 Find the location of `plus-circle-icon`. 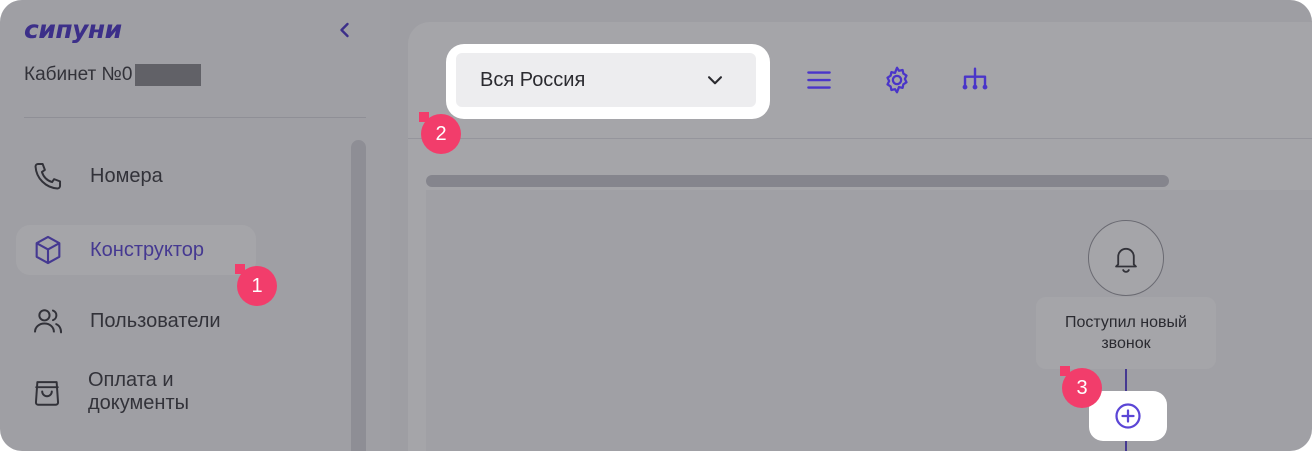

plus-circle-icon is located at coordinates (1128, 416).